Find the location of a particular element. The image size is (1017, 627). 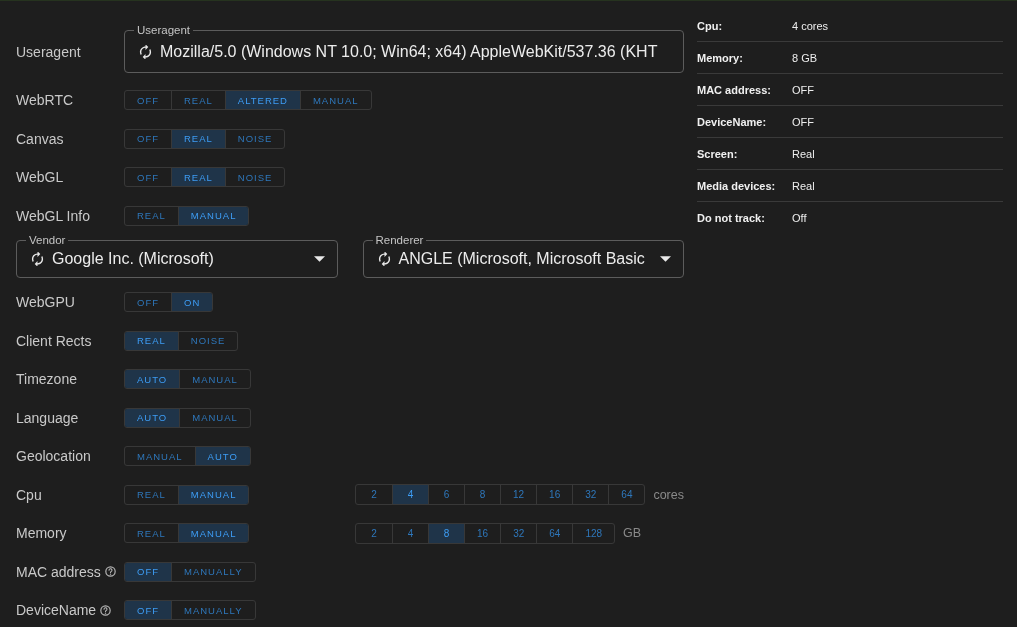

setting-label: WebGL is located at coordinates (40, 177).